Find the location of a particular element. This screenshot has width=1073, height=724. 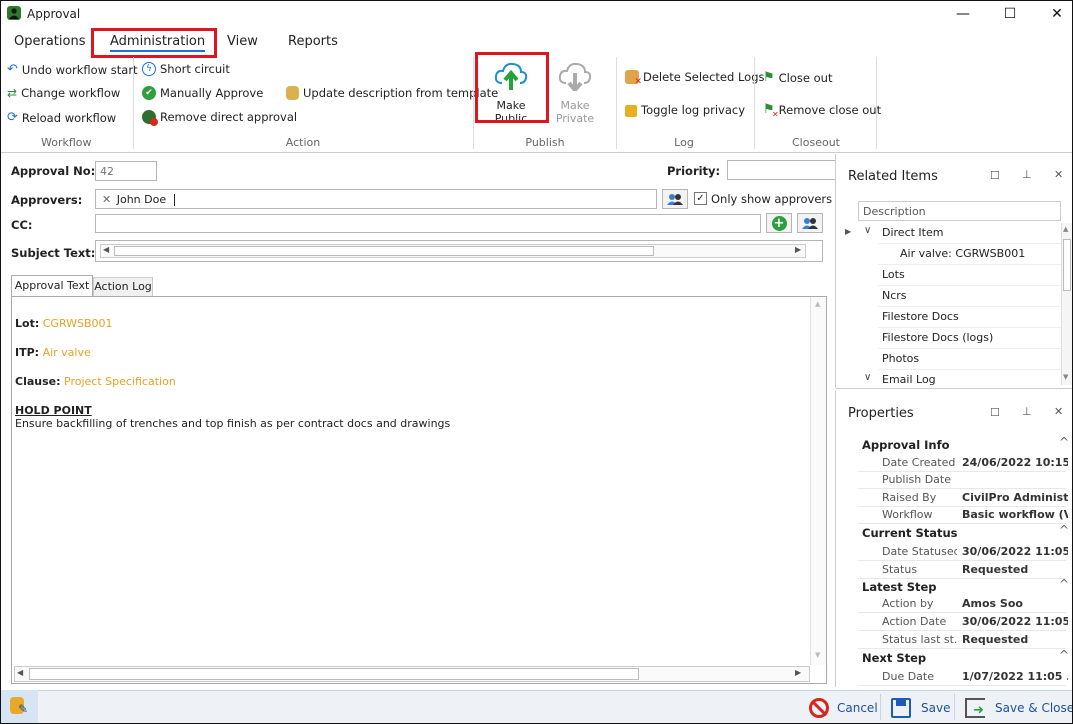

close-button: ✕ is located at coordinates (1053, 14).